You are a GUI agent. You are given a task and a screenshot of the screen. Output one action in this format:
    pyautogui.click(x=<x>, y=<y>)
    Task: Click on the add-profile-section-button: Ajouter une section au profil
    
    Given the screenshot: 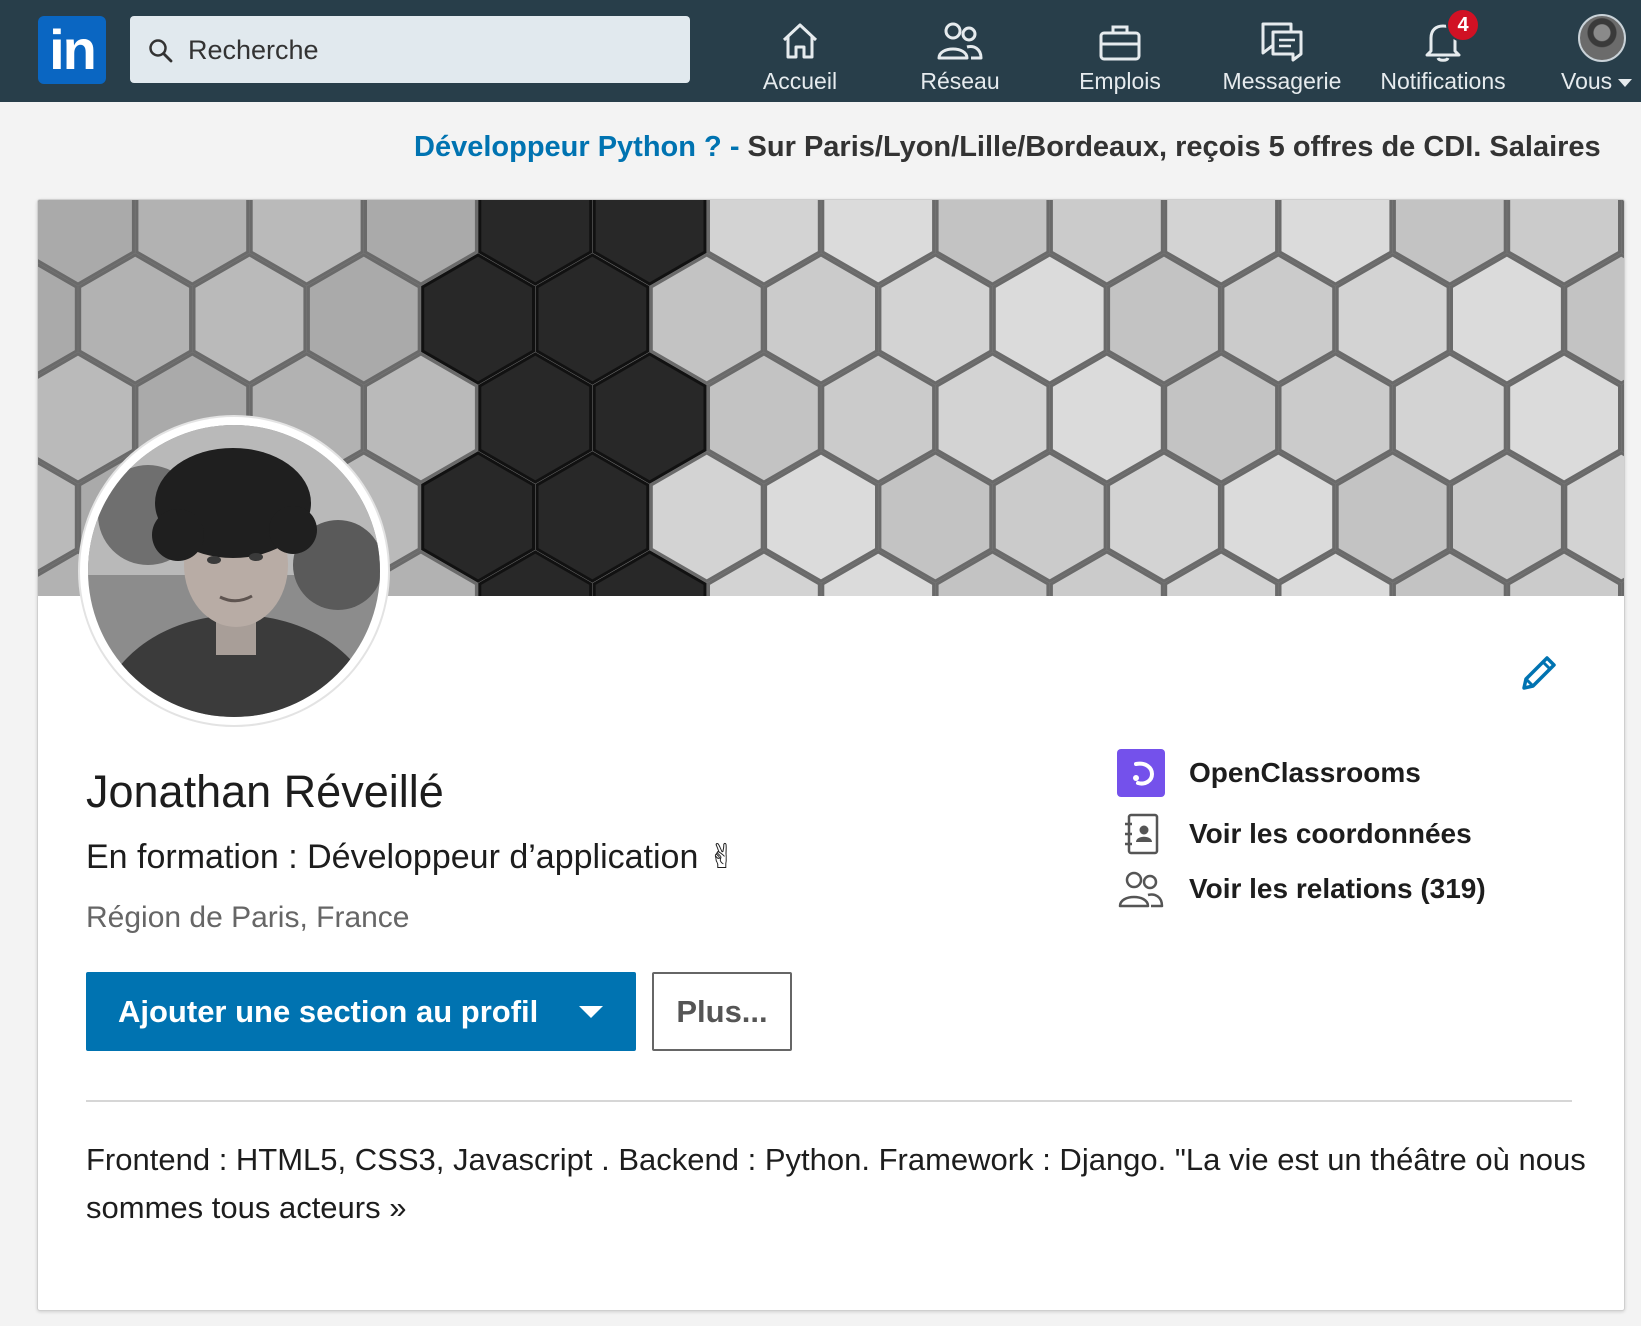 What is the action you would take?
    pyautogui.click(x=361, y=1011)
    